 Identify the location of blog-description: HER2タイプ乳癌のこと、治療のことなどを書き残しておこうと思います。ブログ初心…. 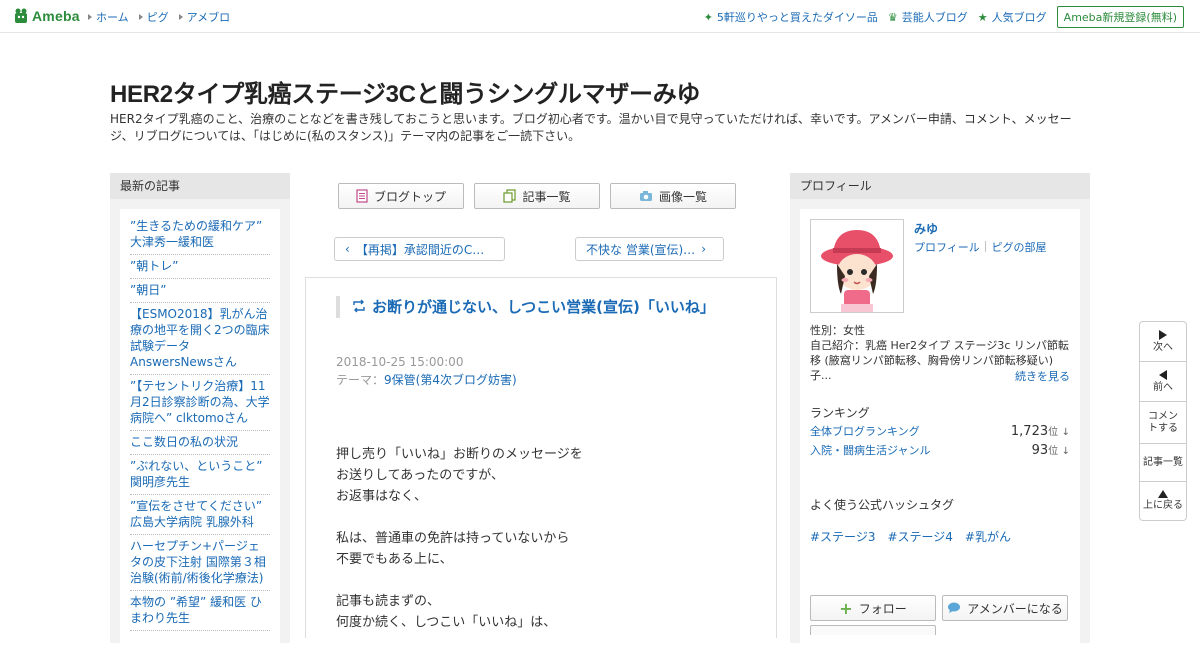
(591, 127).